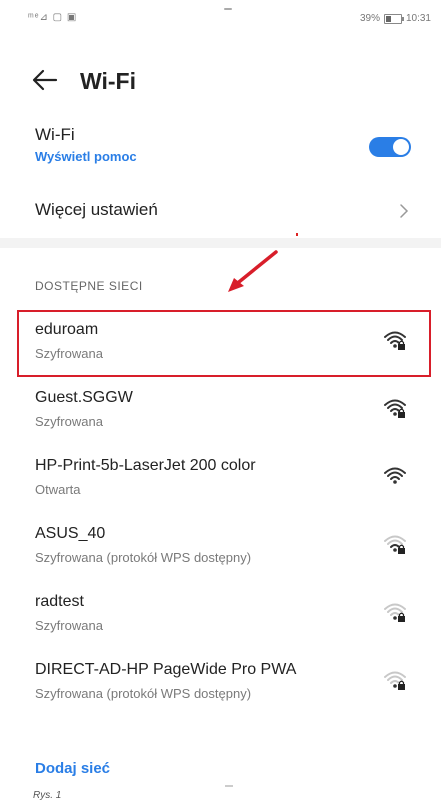 This screenshot has height=809, width=441. Describe the element at coordinates (220, 416) in the screenshot. I see `wifi-network-item: Guest.SGGW Szyfrowana` at that location.